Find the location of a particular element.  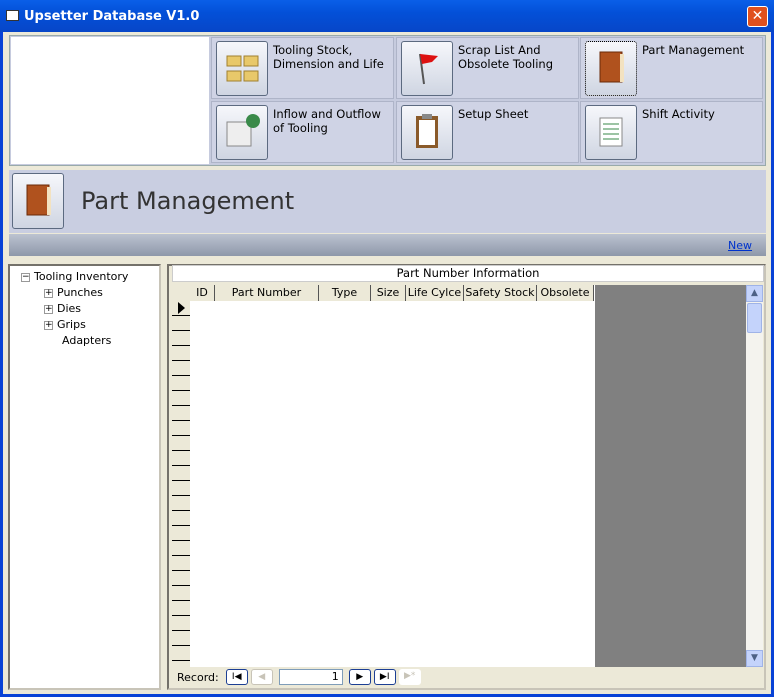

red-flag-icon is located at coordinates (427, 68).